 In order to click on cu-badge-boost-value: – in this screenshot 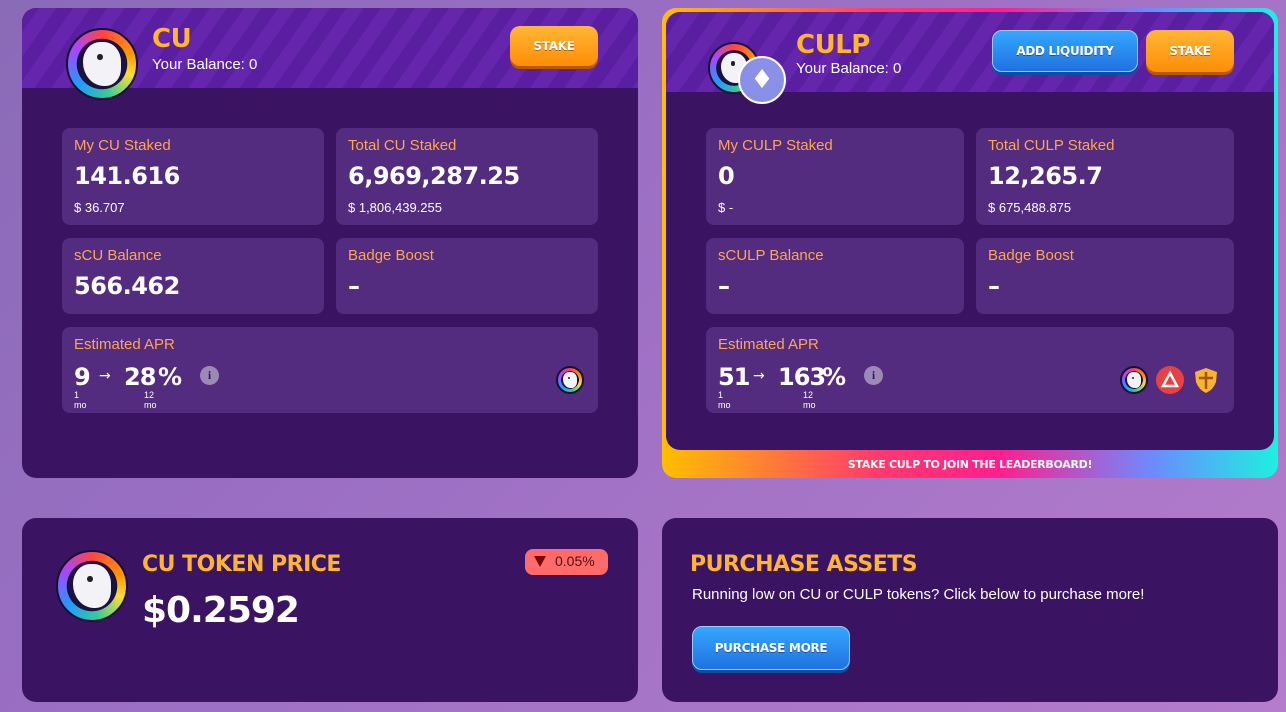, I will do `click(354, 286)`.